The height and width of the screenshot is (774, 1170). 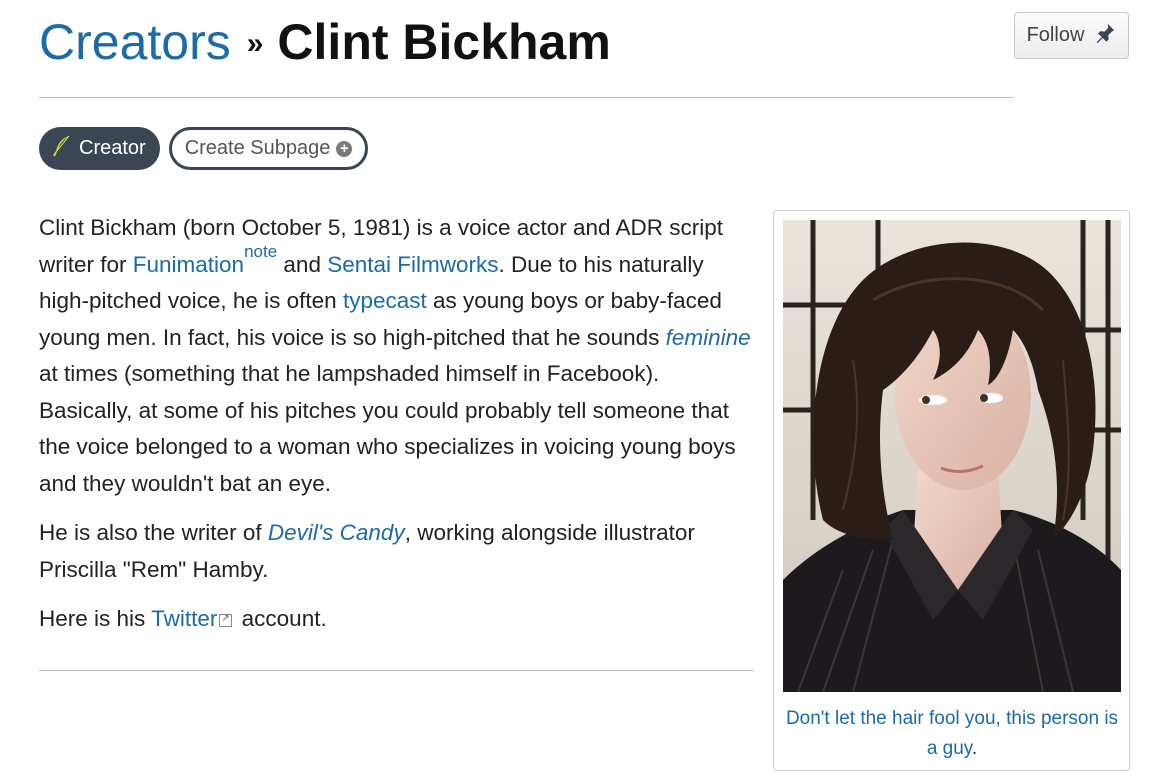 I want to click on text: He is also the writer of, so click(x=153, y=532).